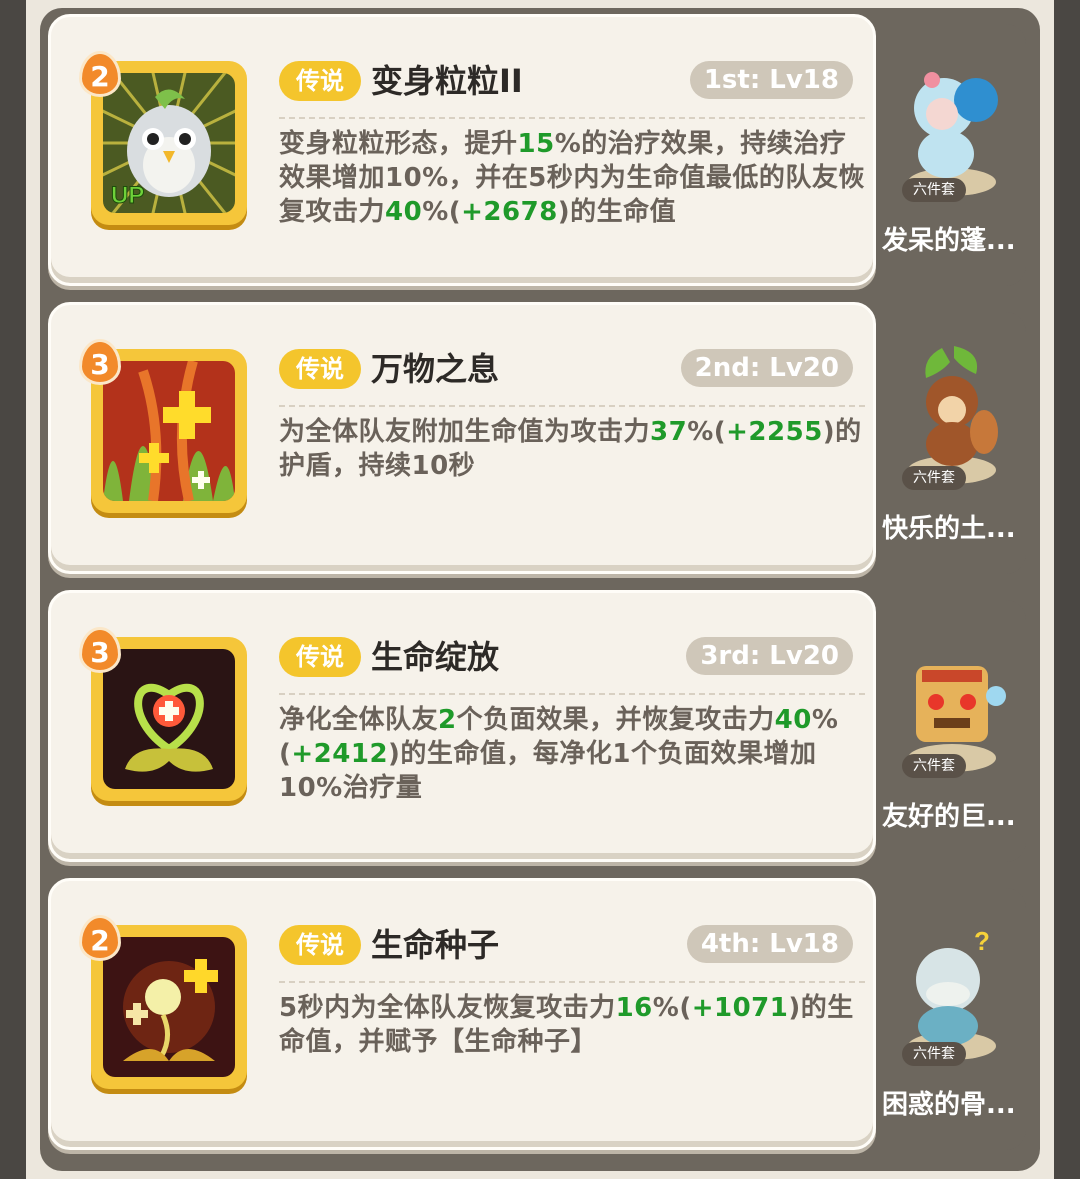 Image resolution: width=1080 pixels, height=1179 pixels. I want to click on skill-description: 为全体队友附加生命值为攻击力37%(+2255)的护盾，持续10秒, so click(574, 449).